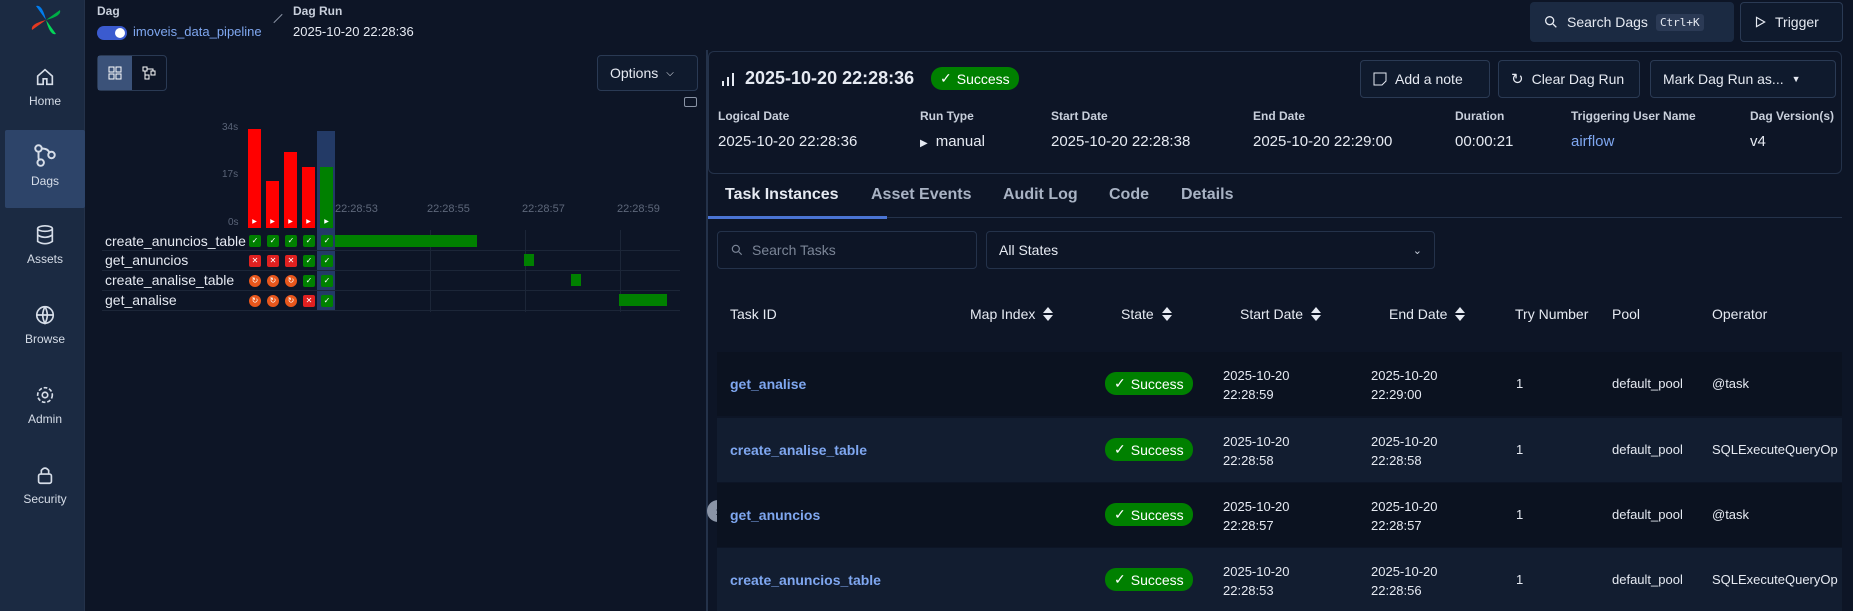  What do you see at coordinates (647, 73) in the screenshot?
I see `options-button: Options ⌵` at bounding box center [647, 73].